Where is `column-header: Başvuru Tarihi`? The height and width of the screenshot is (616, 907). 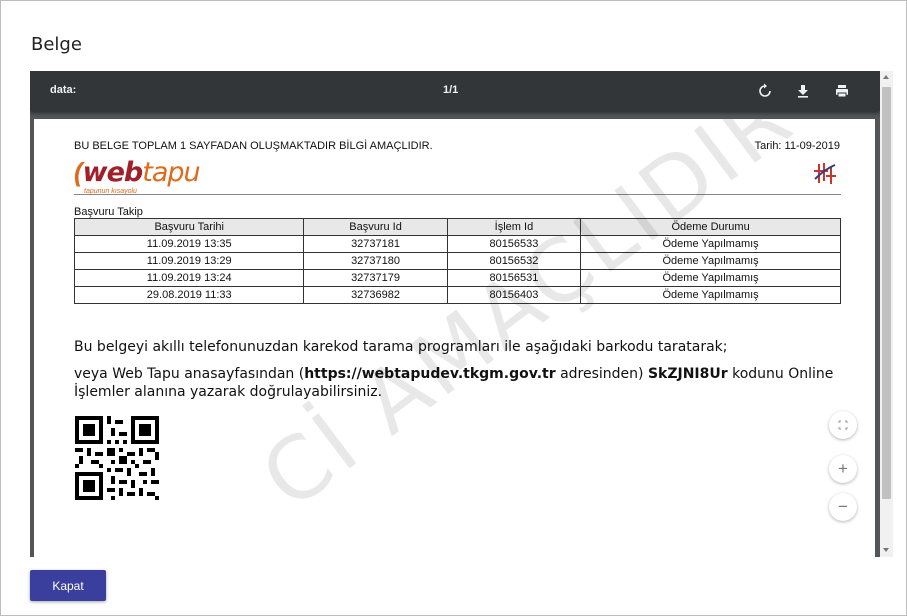
column-header: Başvuru Tarihi is located at coordinates (189, 227).